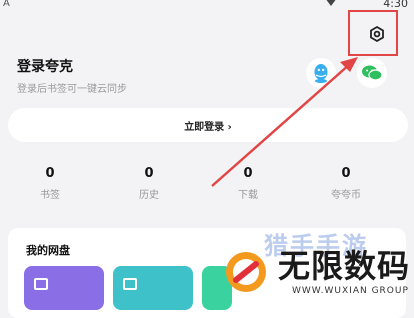 Image resolution: width=414 pixels, height=318 pixels. What do you see at coordinates (50, 183) in the screenshot?
I see `stat-bookmarks: 0 书签` at bounding box center [50, 183].